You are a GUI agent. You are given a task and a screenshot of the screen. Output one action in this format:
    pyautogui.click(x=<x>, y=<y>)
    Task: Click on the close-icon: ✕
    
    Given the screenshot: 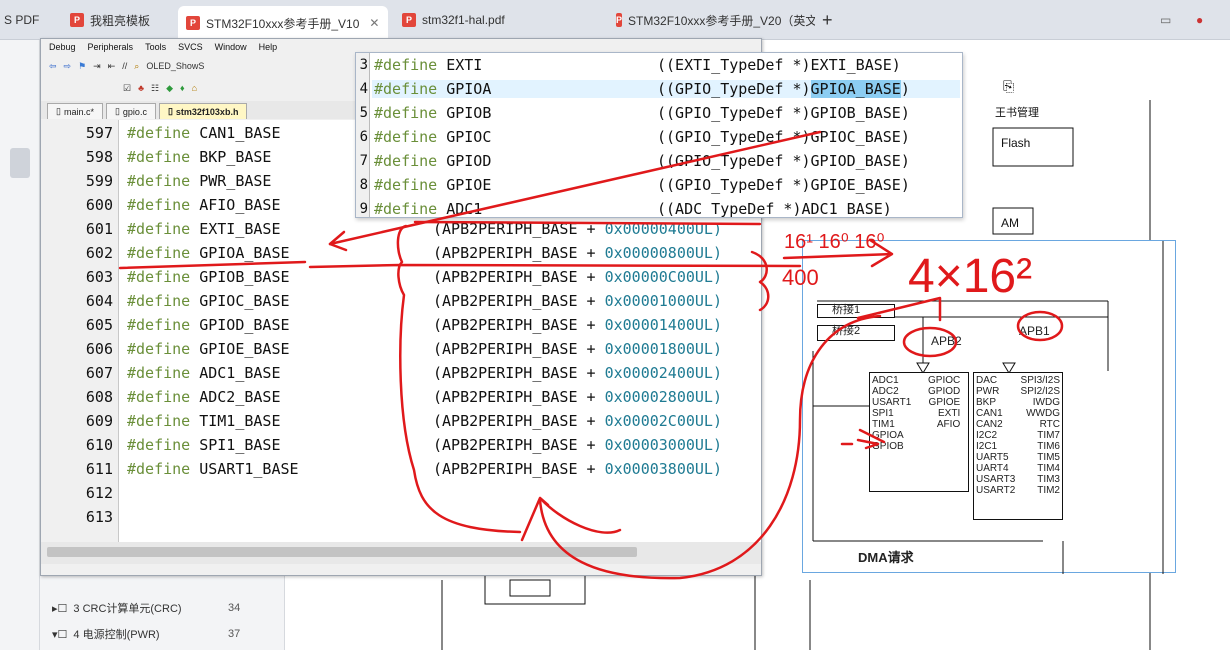 What is the action you would take?
    pyautogui.click(x=374, y=23)
    